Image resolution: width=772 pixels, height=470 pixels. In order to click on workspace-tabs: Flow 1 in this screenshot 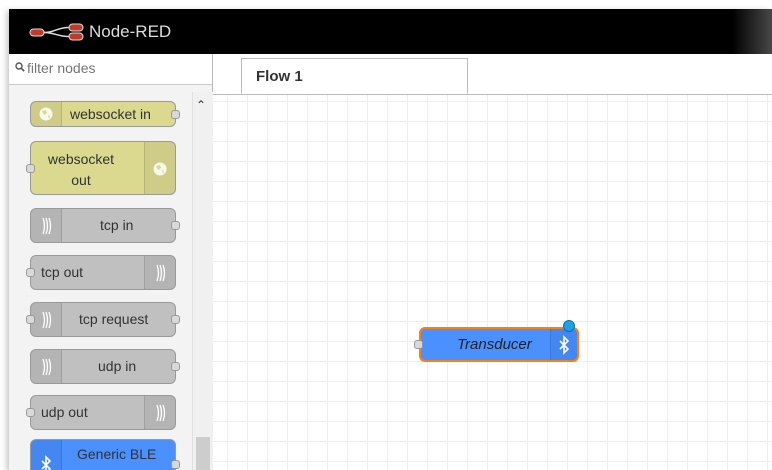, I will do `click(492, 74)`.